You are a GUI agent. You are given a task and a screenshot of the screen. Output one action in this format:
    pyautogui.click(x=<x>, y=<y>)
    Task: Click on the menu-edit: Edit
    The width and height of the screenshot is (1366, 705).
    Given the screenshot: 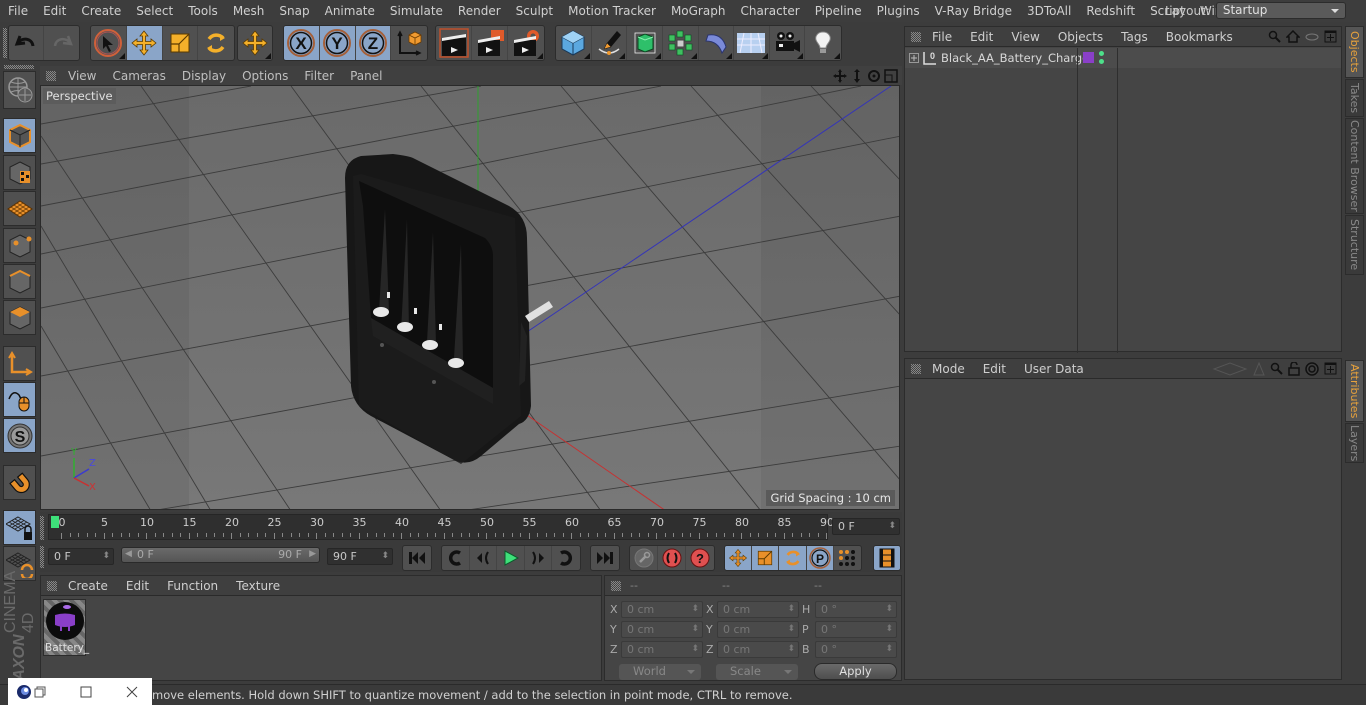 What is the action you would take?
    pyautogui.click(x=54, y=11)
    